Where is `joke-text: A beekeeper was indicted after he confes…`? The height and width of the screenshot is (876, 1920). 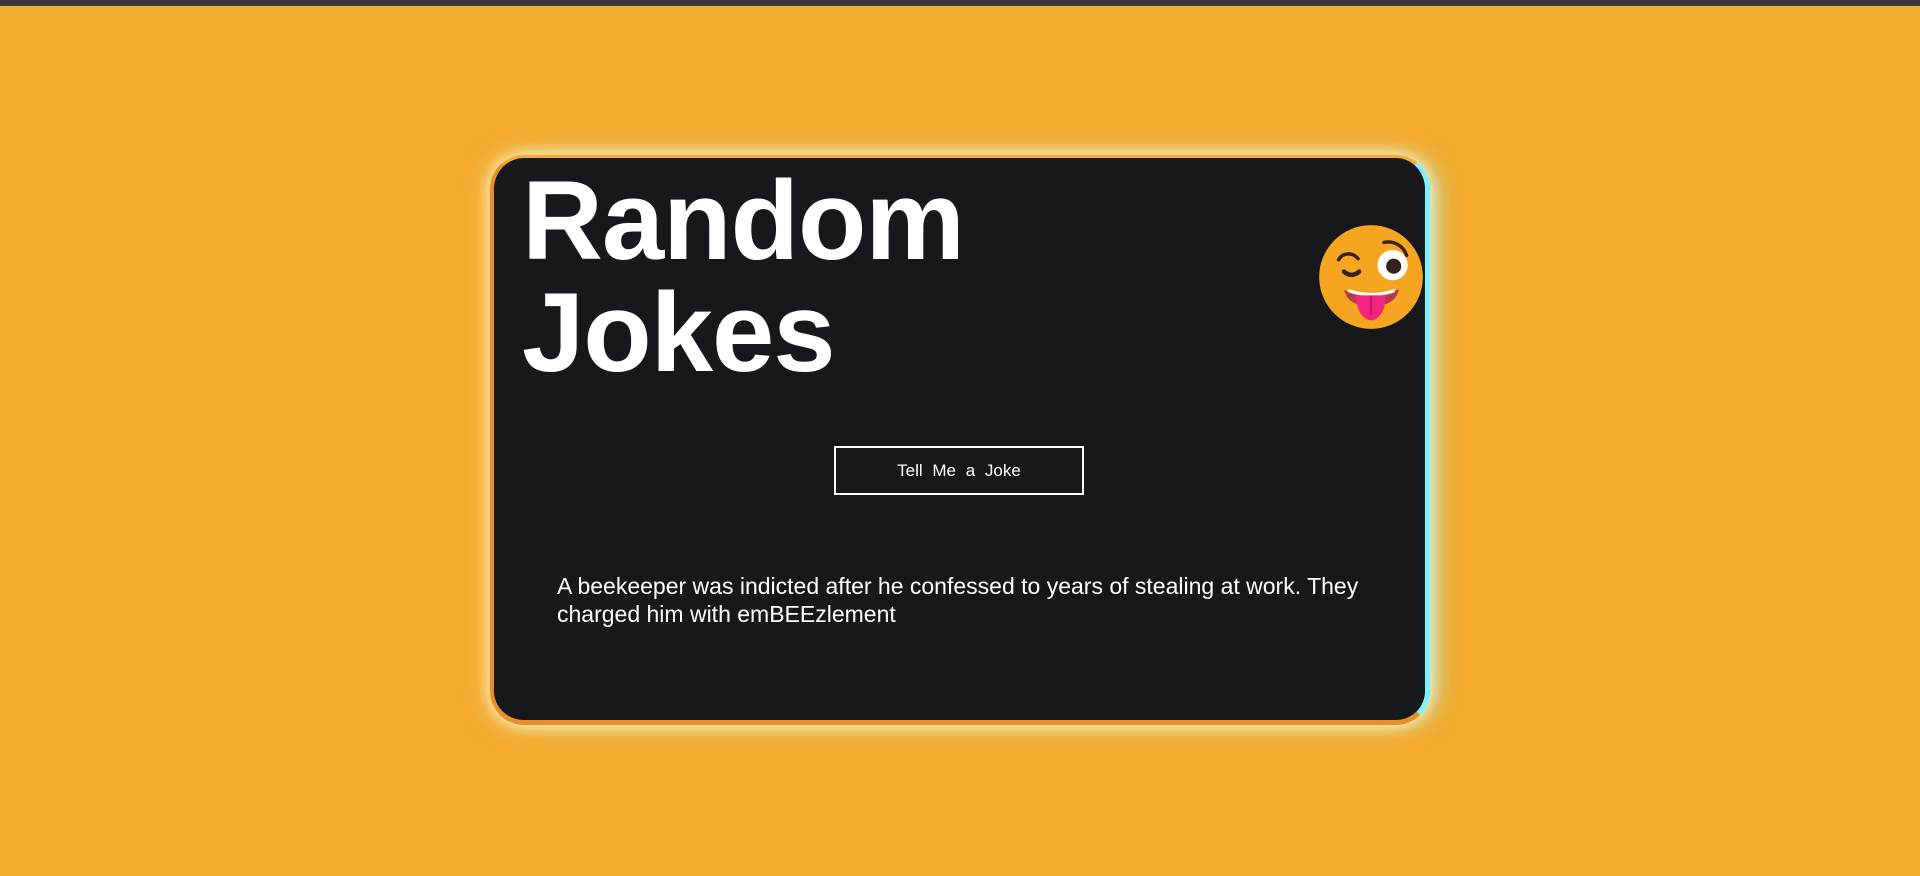
joke-text: A beekeeper was indicted after he confes… is located at coordinates (958, 600).